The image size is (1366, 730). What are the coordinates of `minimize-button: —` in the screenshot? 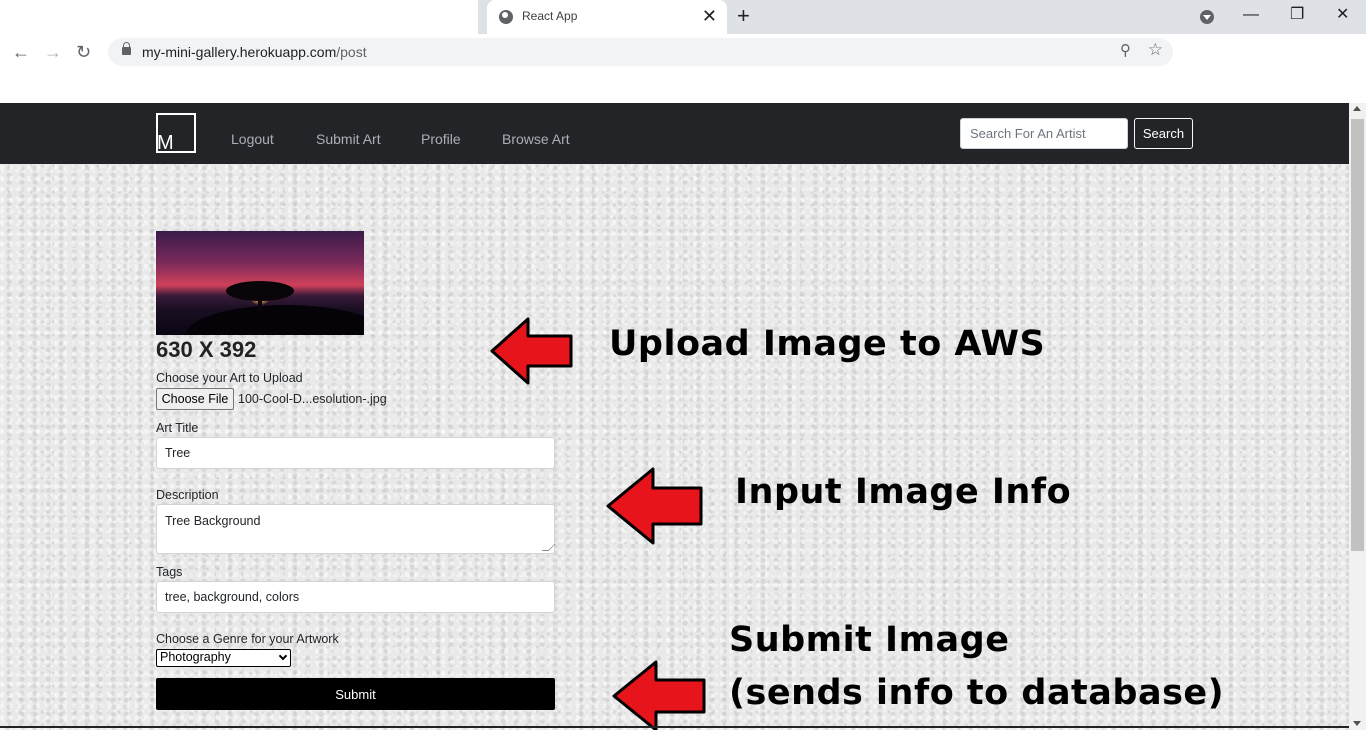 It's located at (1251, 15).